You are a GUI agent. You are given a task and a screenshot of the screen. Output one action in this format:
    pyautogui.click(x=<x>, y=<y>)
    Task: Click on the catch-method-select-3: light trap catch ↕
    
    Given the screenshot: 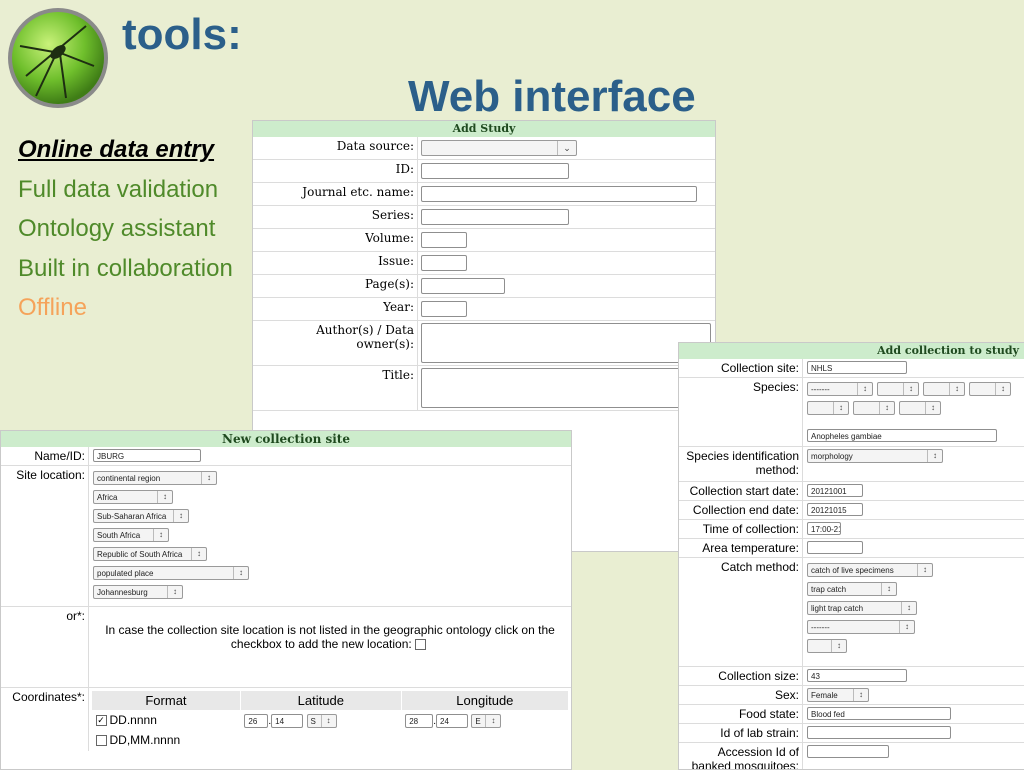 What is the action you would take?
    pyautogui.click(x=862, y=608)
    